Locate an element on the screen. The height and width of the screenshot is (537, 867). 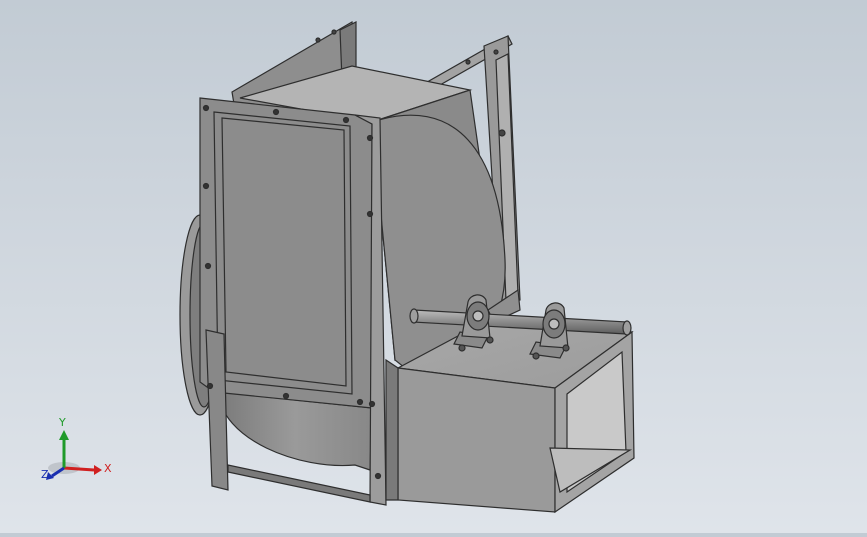
x-axis-label: X is located at coordinates (108, 468).